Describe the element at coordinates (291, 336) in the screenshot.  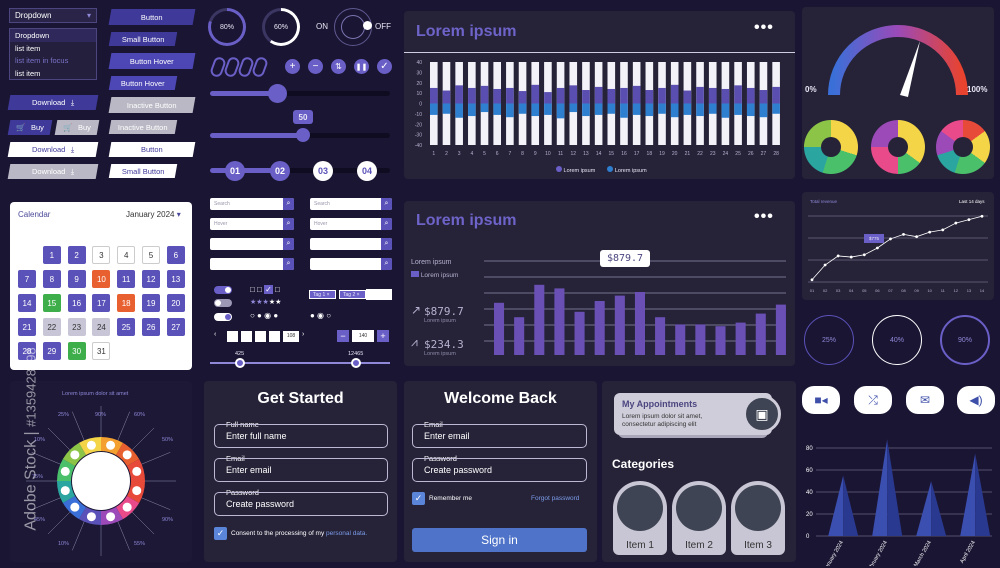
I see `page-button-last: 108` at that location.